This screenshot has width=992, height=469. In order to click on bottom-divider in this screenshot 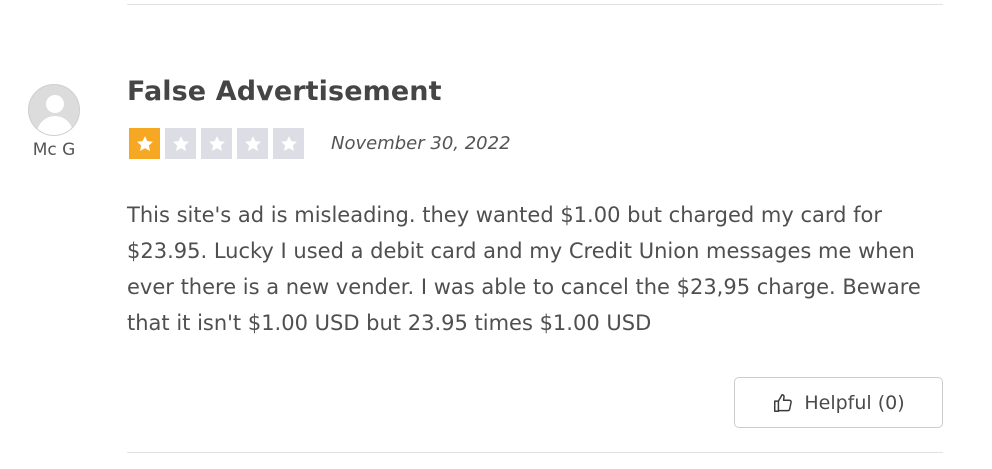, I will do `click(535, 452)`.